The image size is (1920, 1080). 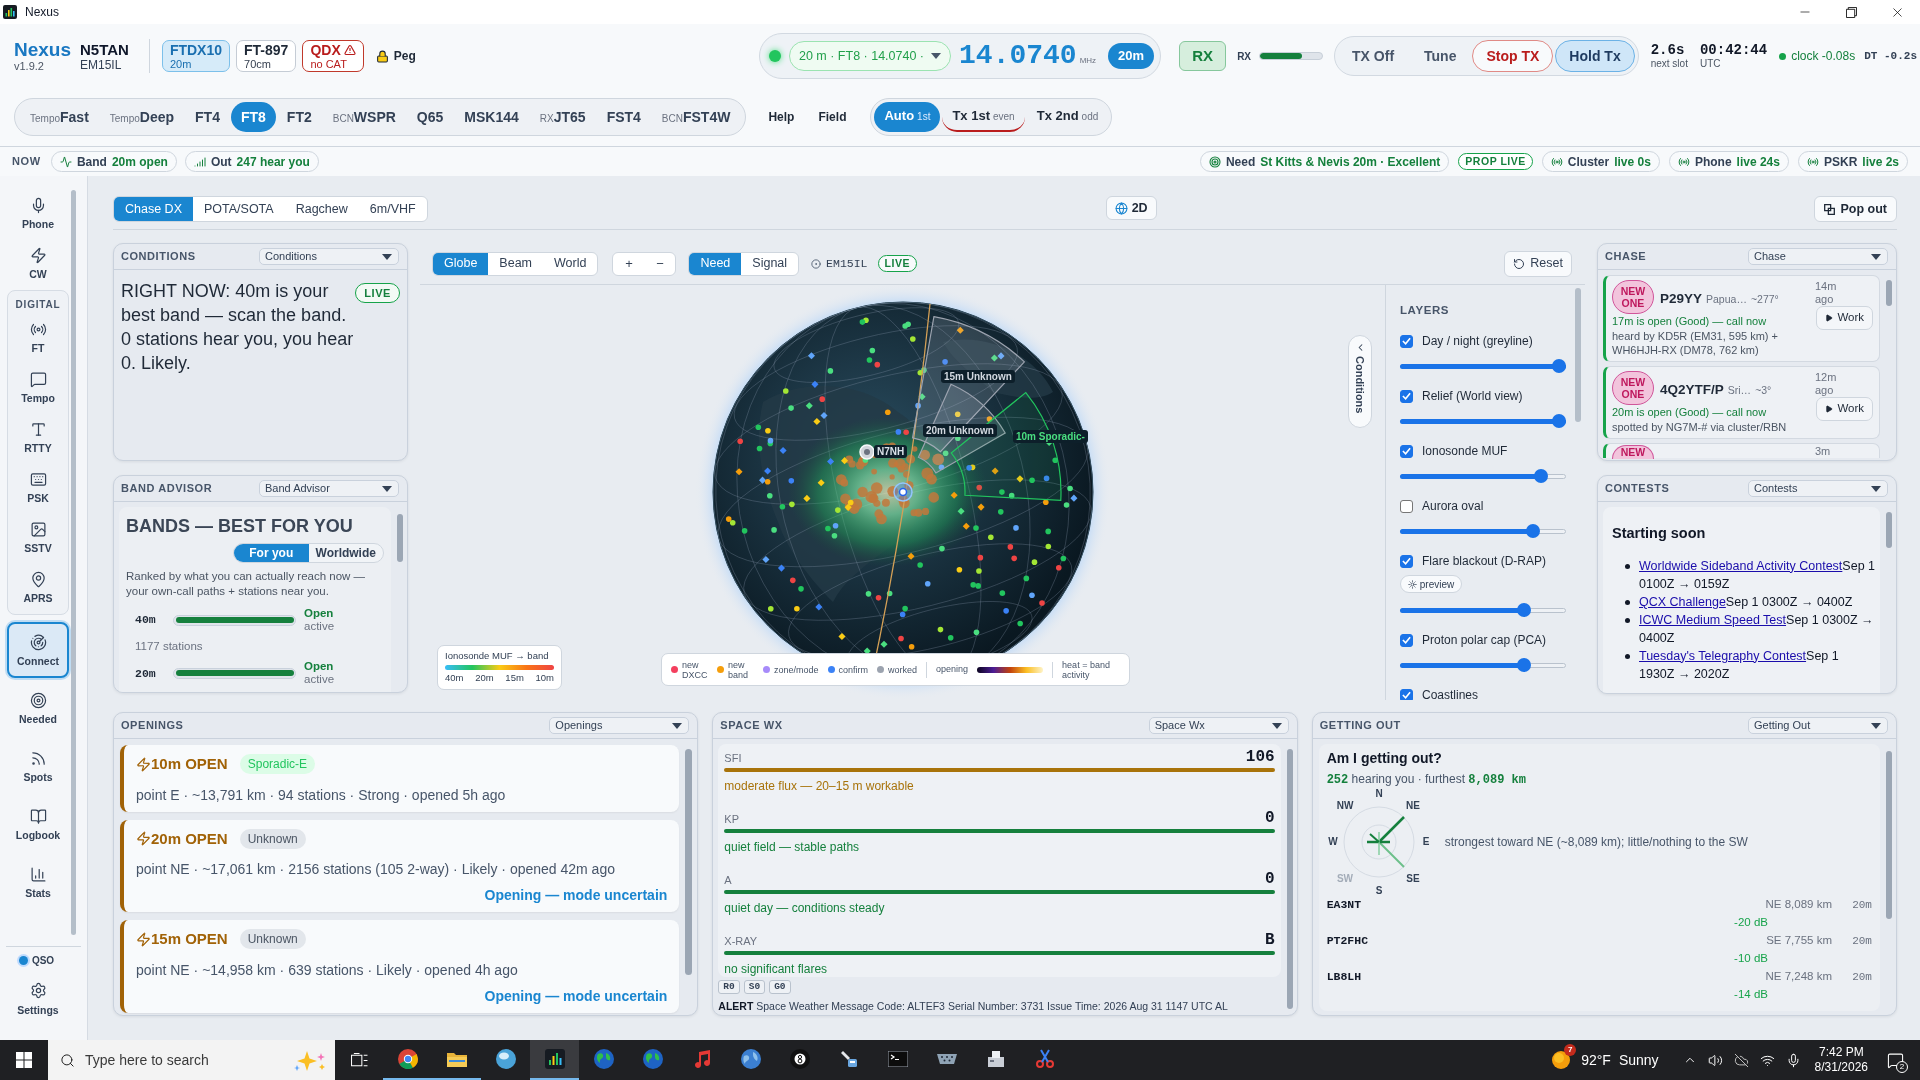 I want to click on search-field: Type here to search, so click(x=191, y=1060).